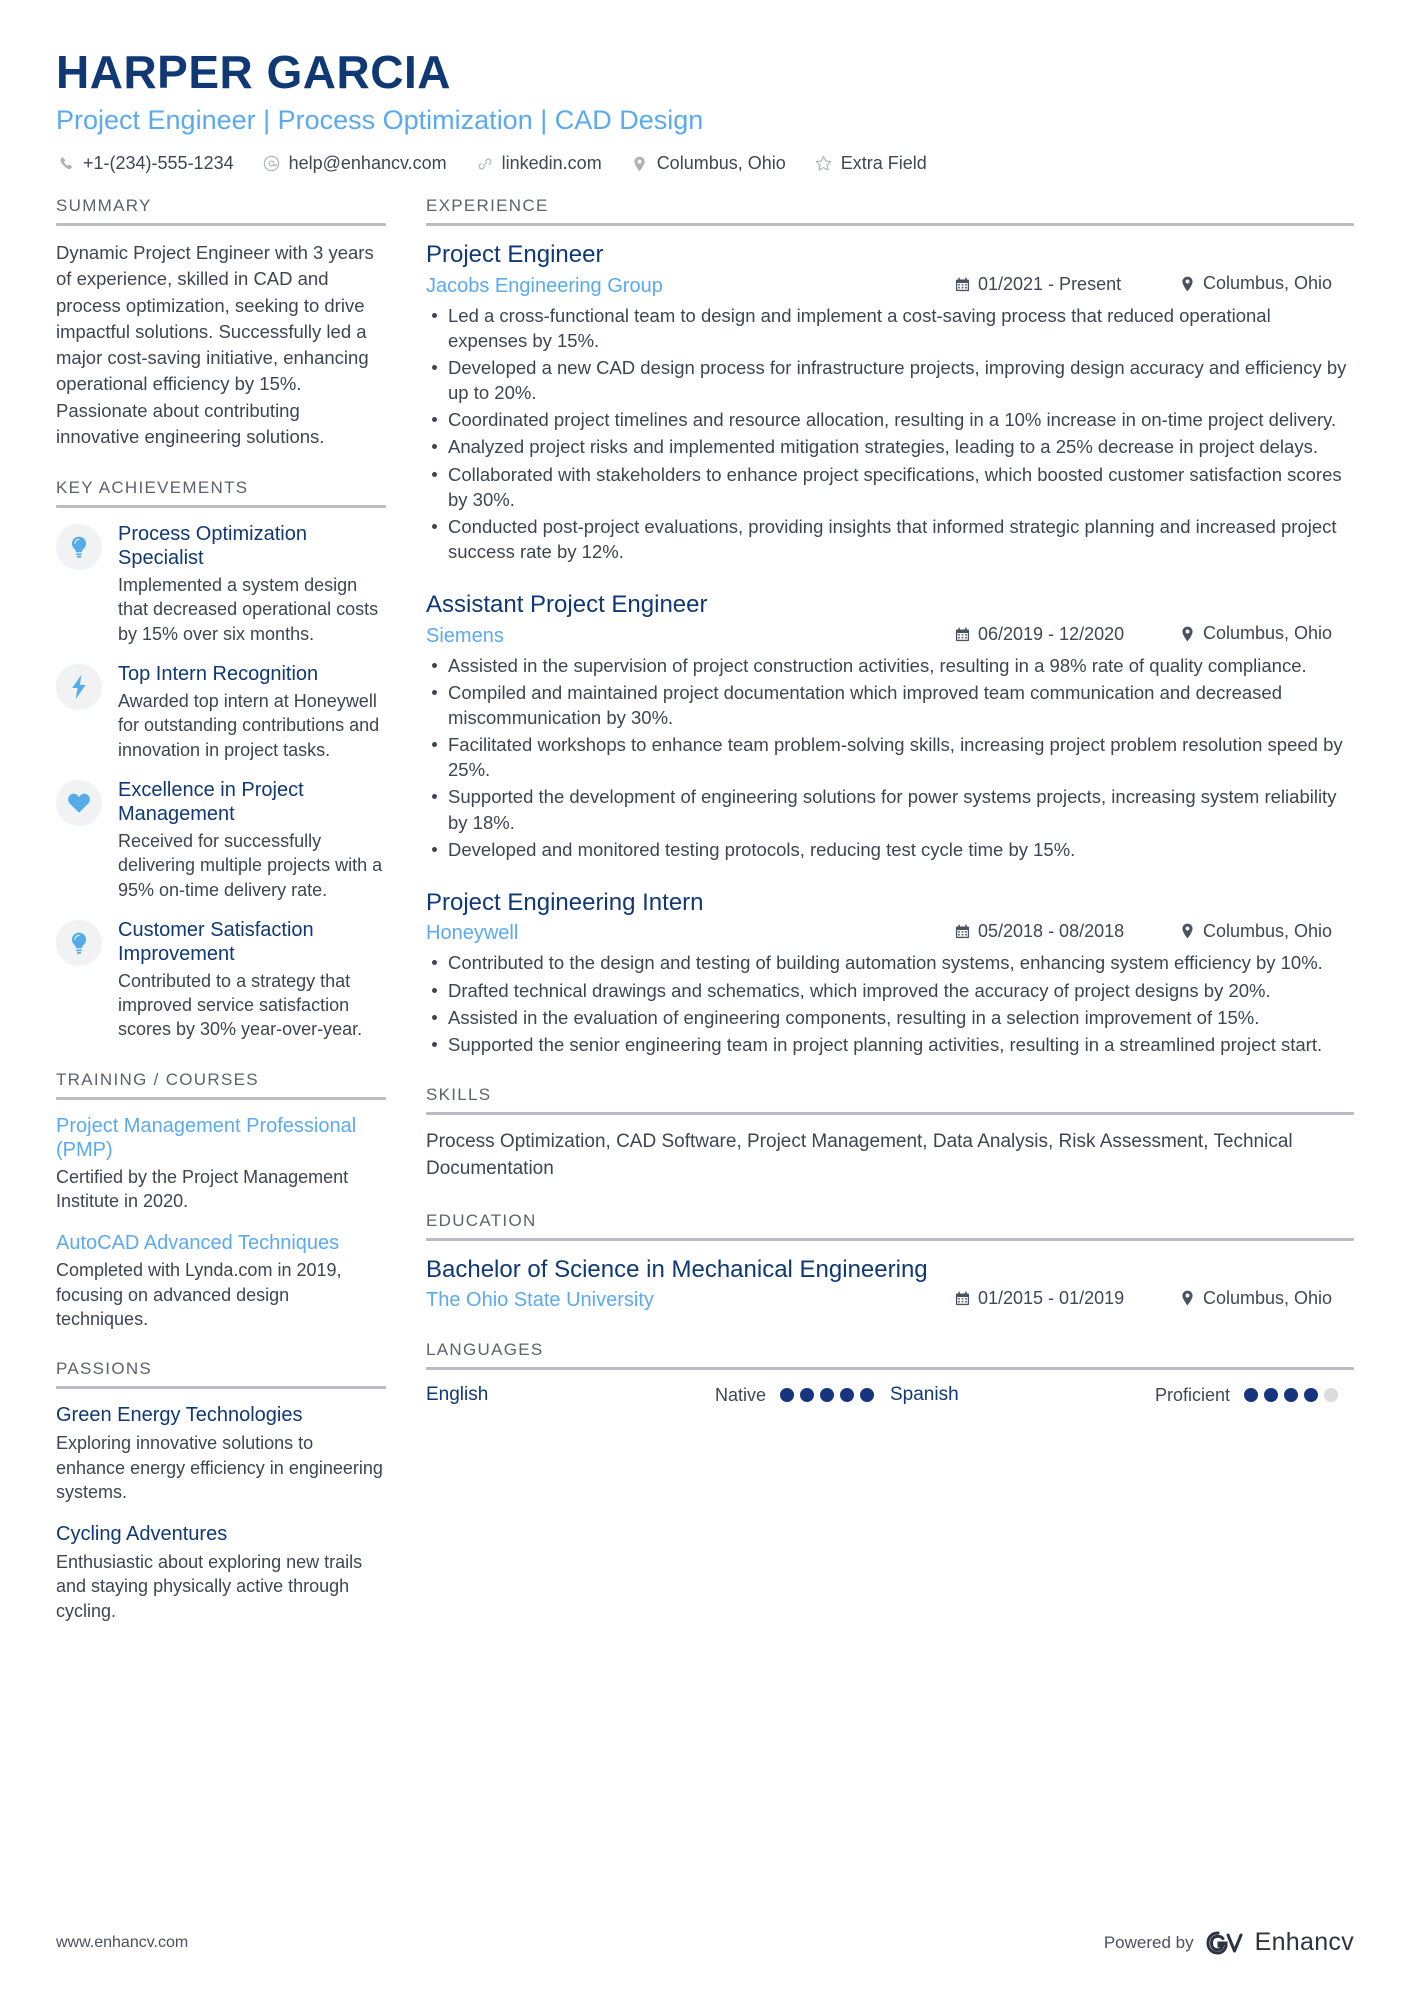 This screenshot has height=1995, width=1410. What do you see at coordinates (1050, 283) in the screenshot?
I see `job-dates-text: 01/2021 - Present` at bounding box center [1050, 283].